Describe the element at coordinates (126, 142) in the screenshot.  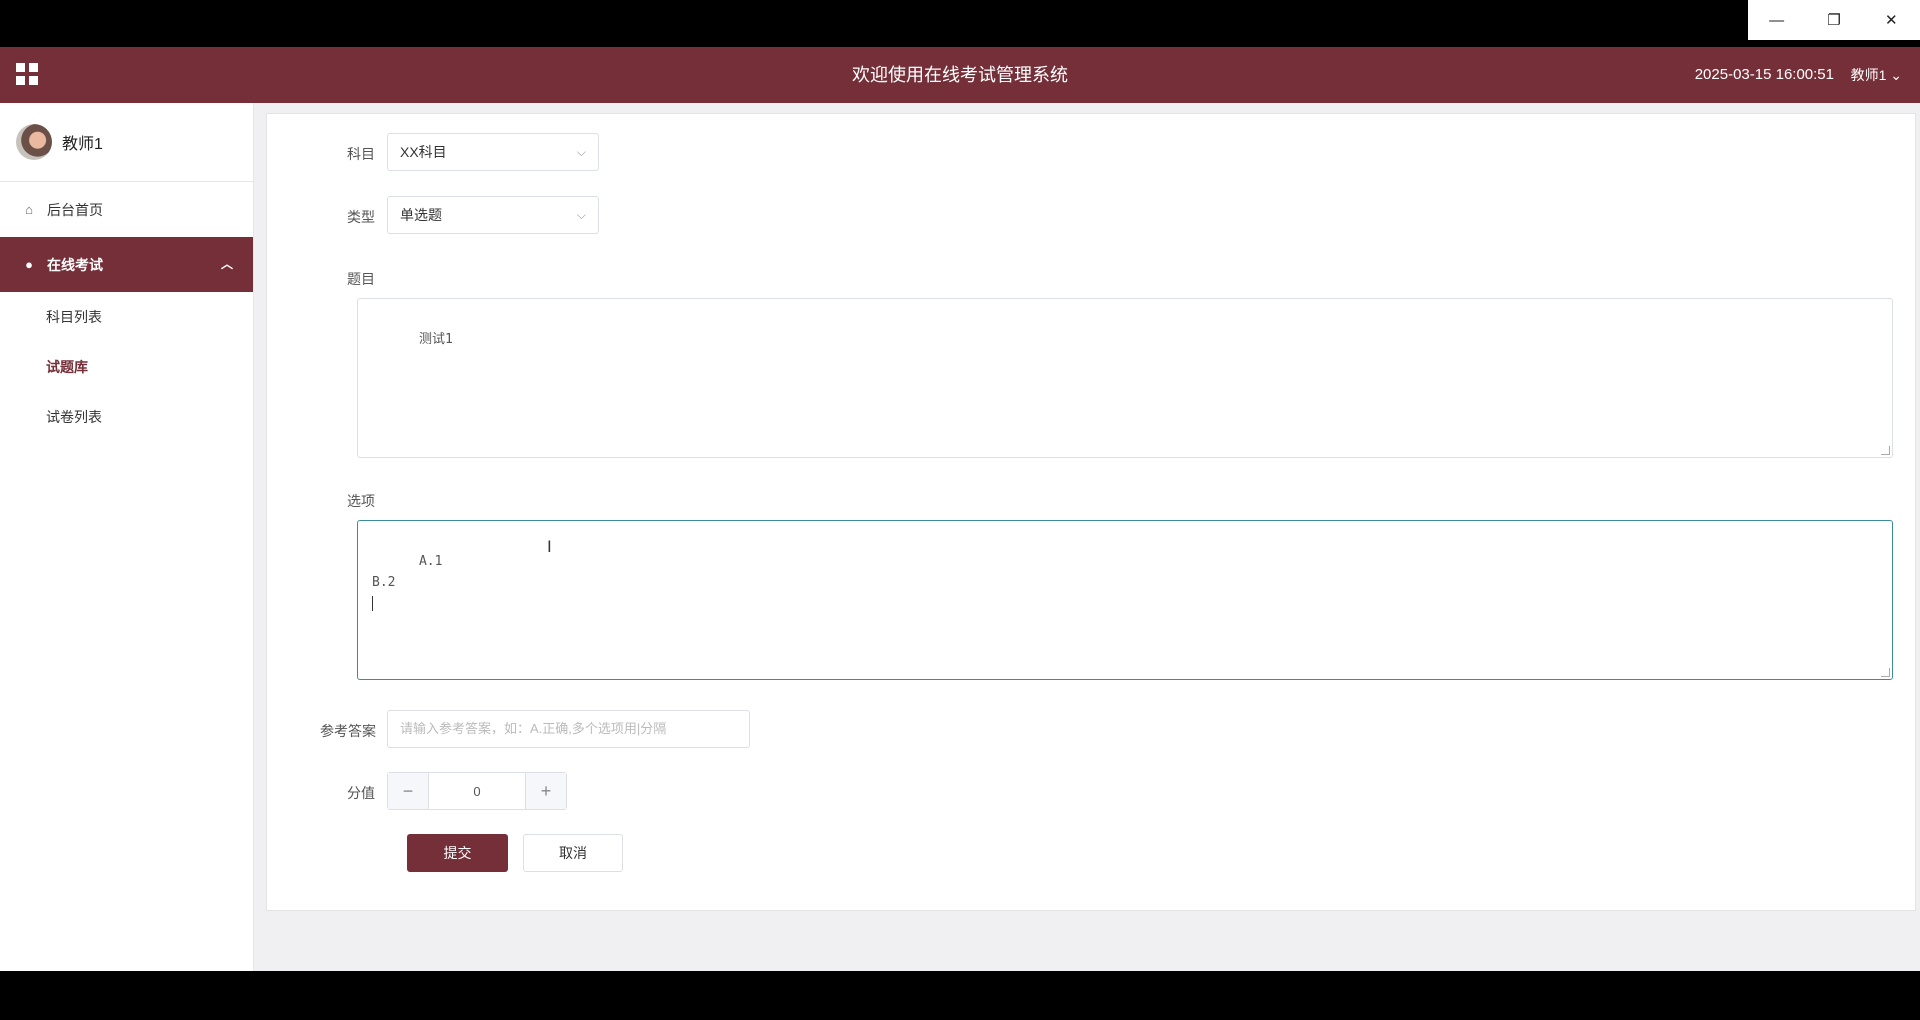
I see `profile: 教师1` at that location.